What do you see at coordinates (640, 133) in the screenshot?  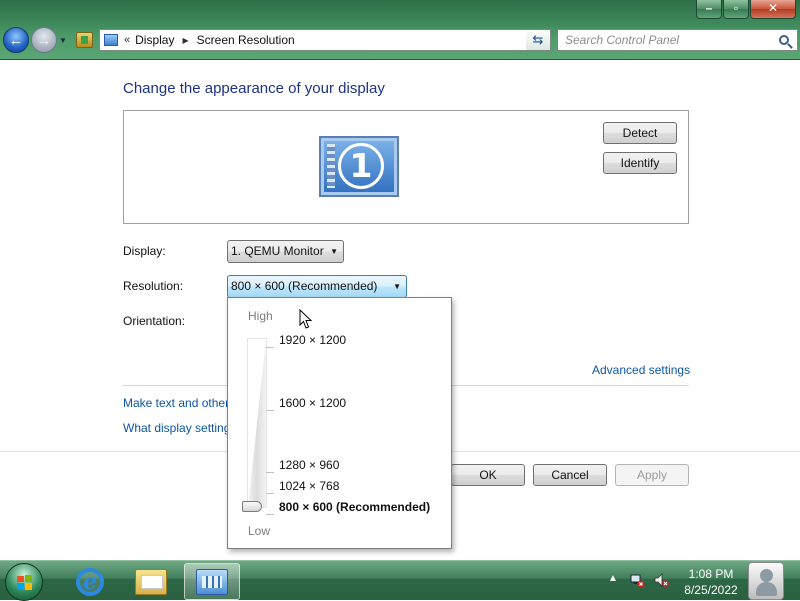 I see `detect-button: Detect` at bounding box center [640, 133].